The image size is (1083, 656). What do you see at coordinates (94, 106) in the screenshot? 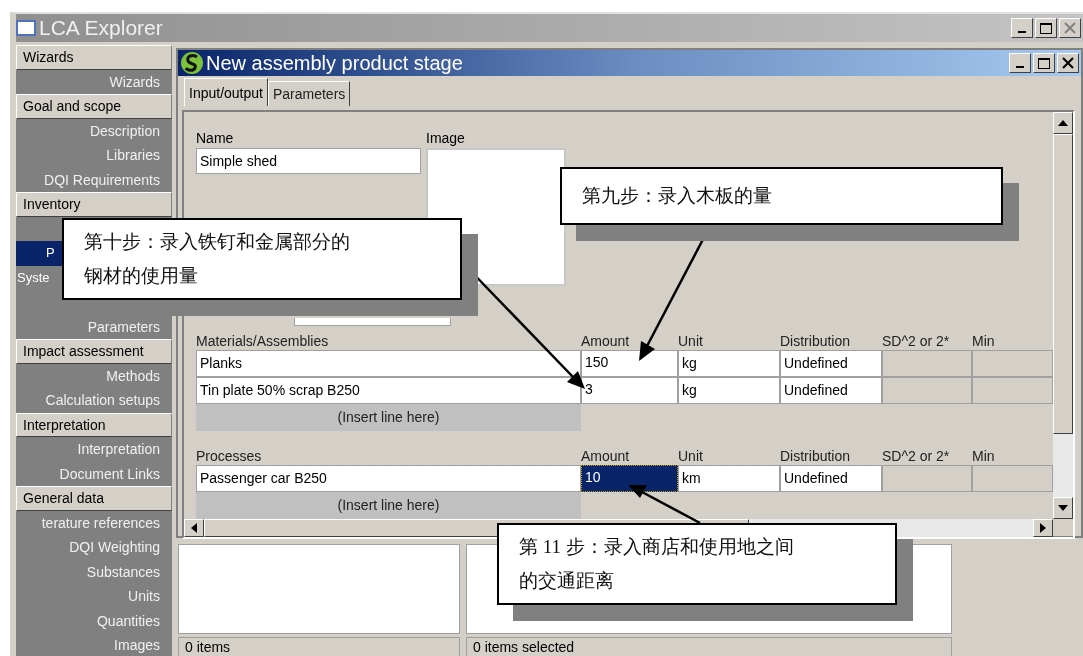
I see `sidebar-header: Goal and scope` at bounding box center [94, 106].